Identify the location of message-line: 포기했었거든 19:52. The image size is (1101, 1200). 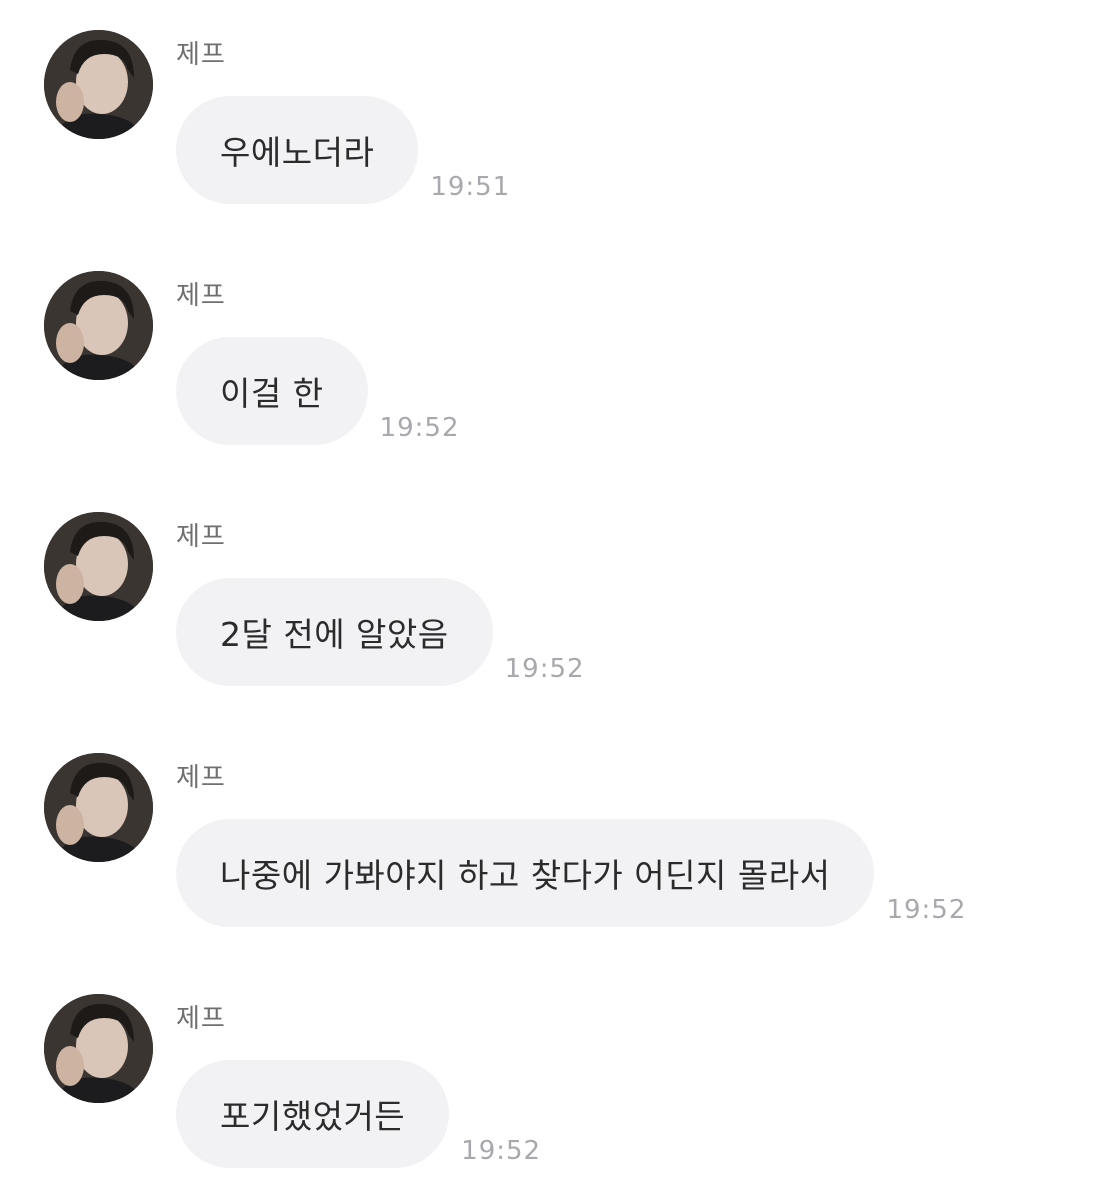
(358, 1114).